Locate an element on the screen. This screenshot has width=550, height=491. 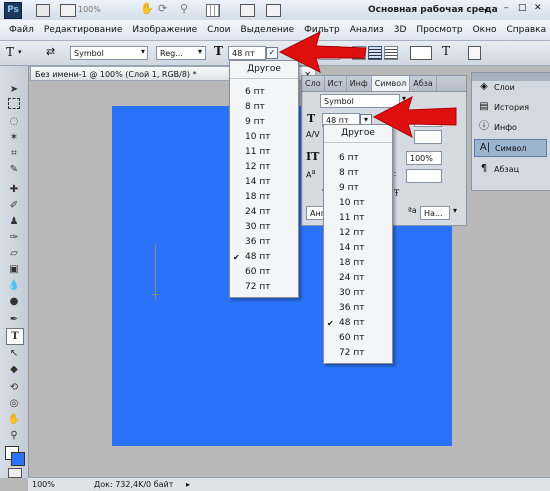
3d-rotate-tool-icon: ⟲ is located at coordinates (14, 387).